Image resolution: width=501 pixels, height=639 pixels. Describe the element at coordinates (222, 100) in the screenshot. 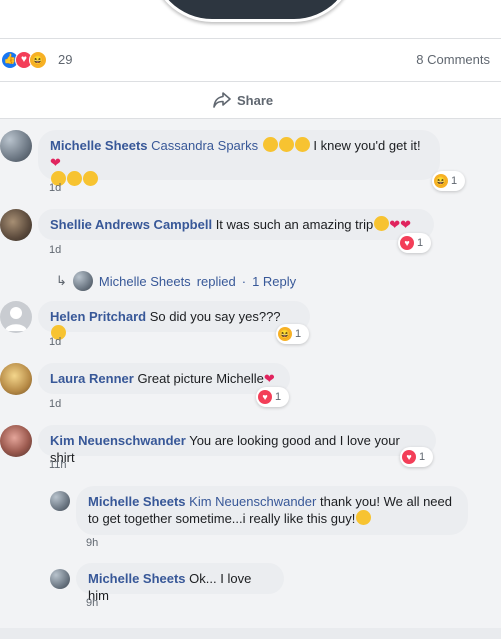

I see `share-icon` at that location.